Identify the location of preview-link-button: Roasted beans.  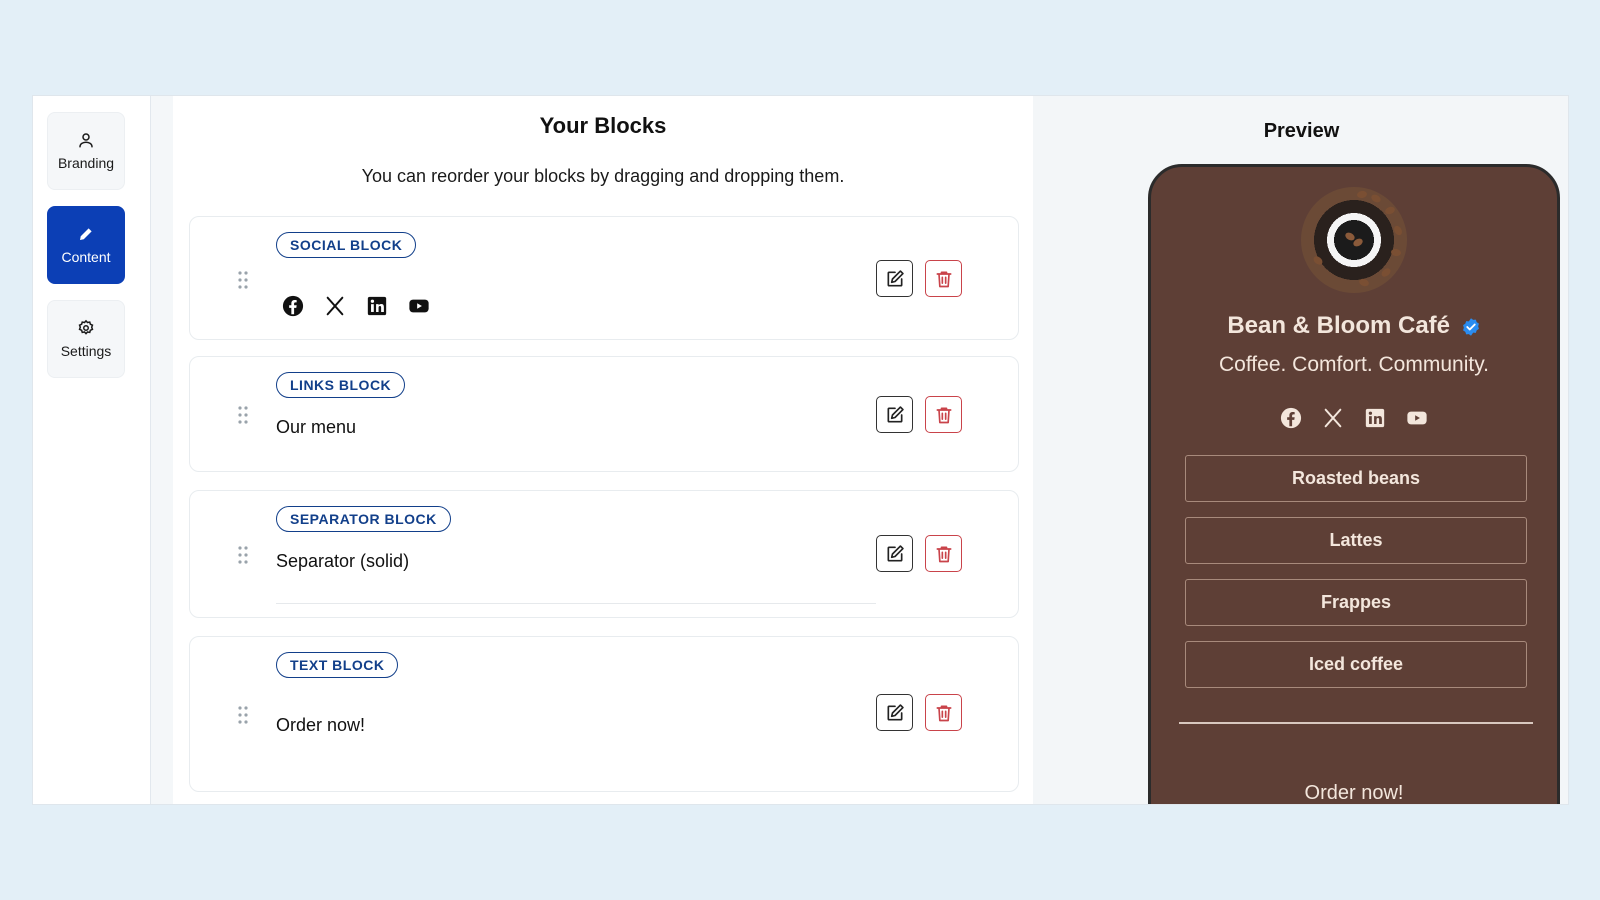
(1356, 478).